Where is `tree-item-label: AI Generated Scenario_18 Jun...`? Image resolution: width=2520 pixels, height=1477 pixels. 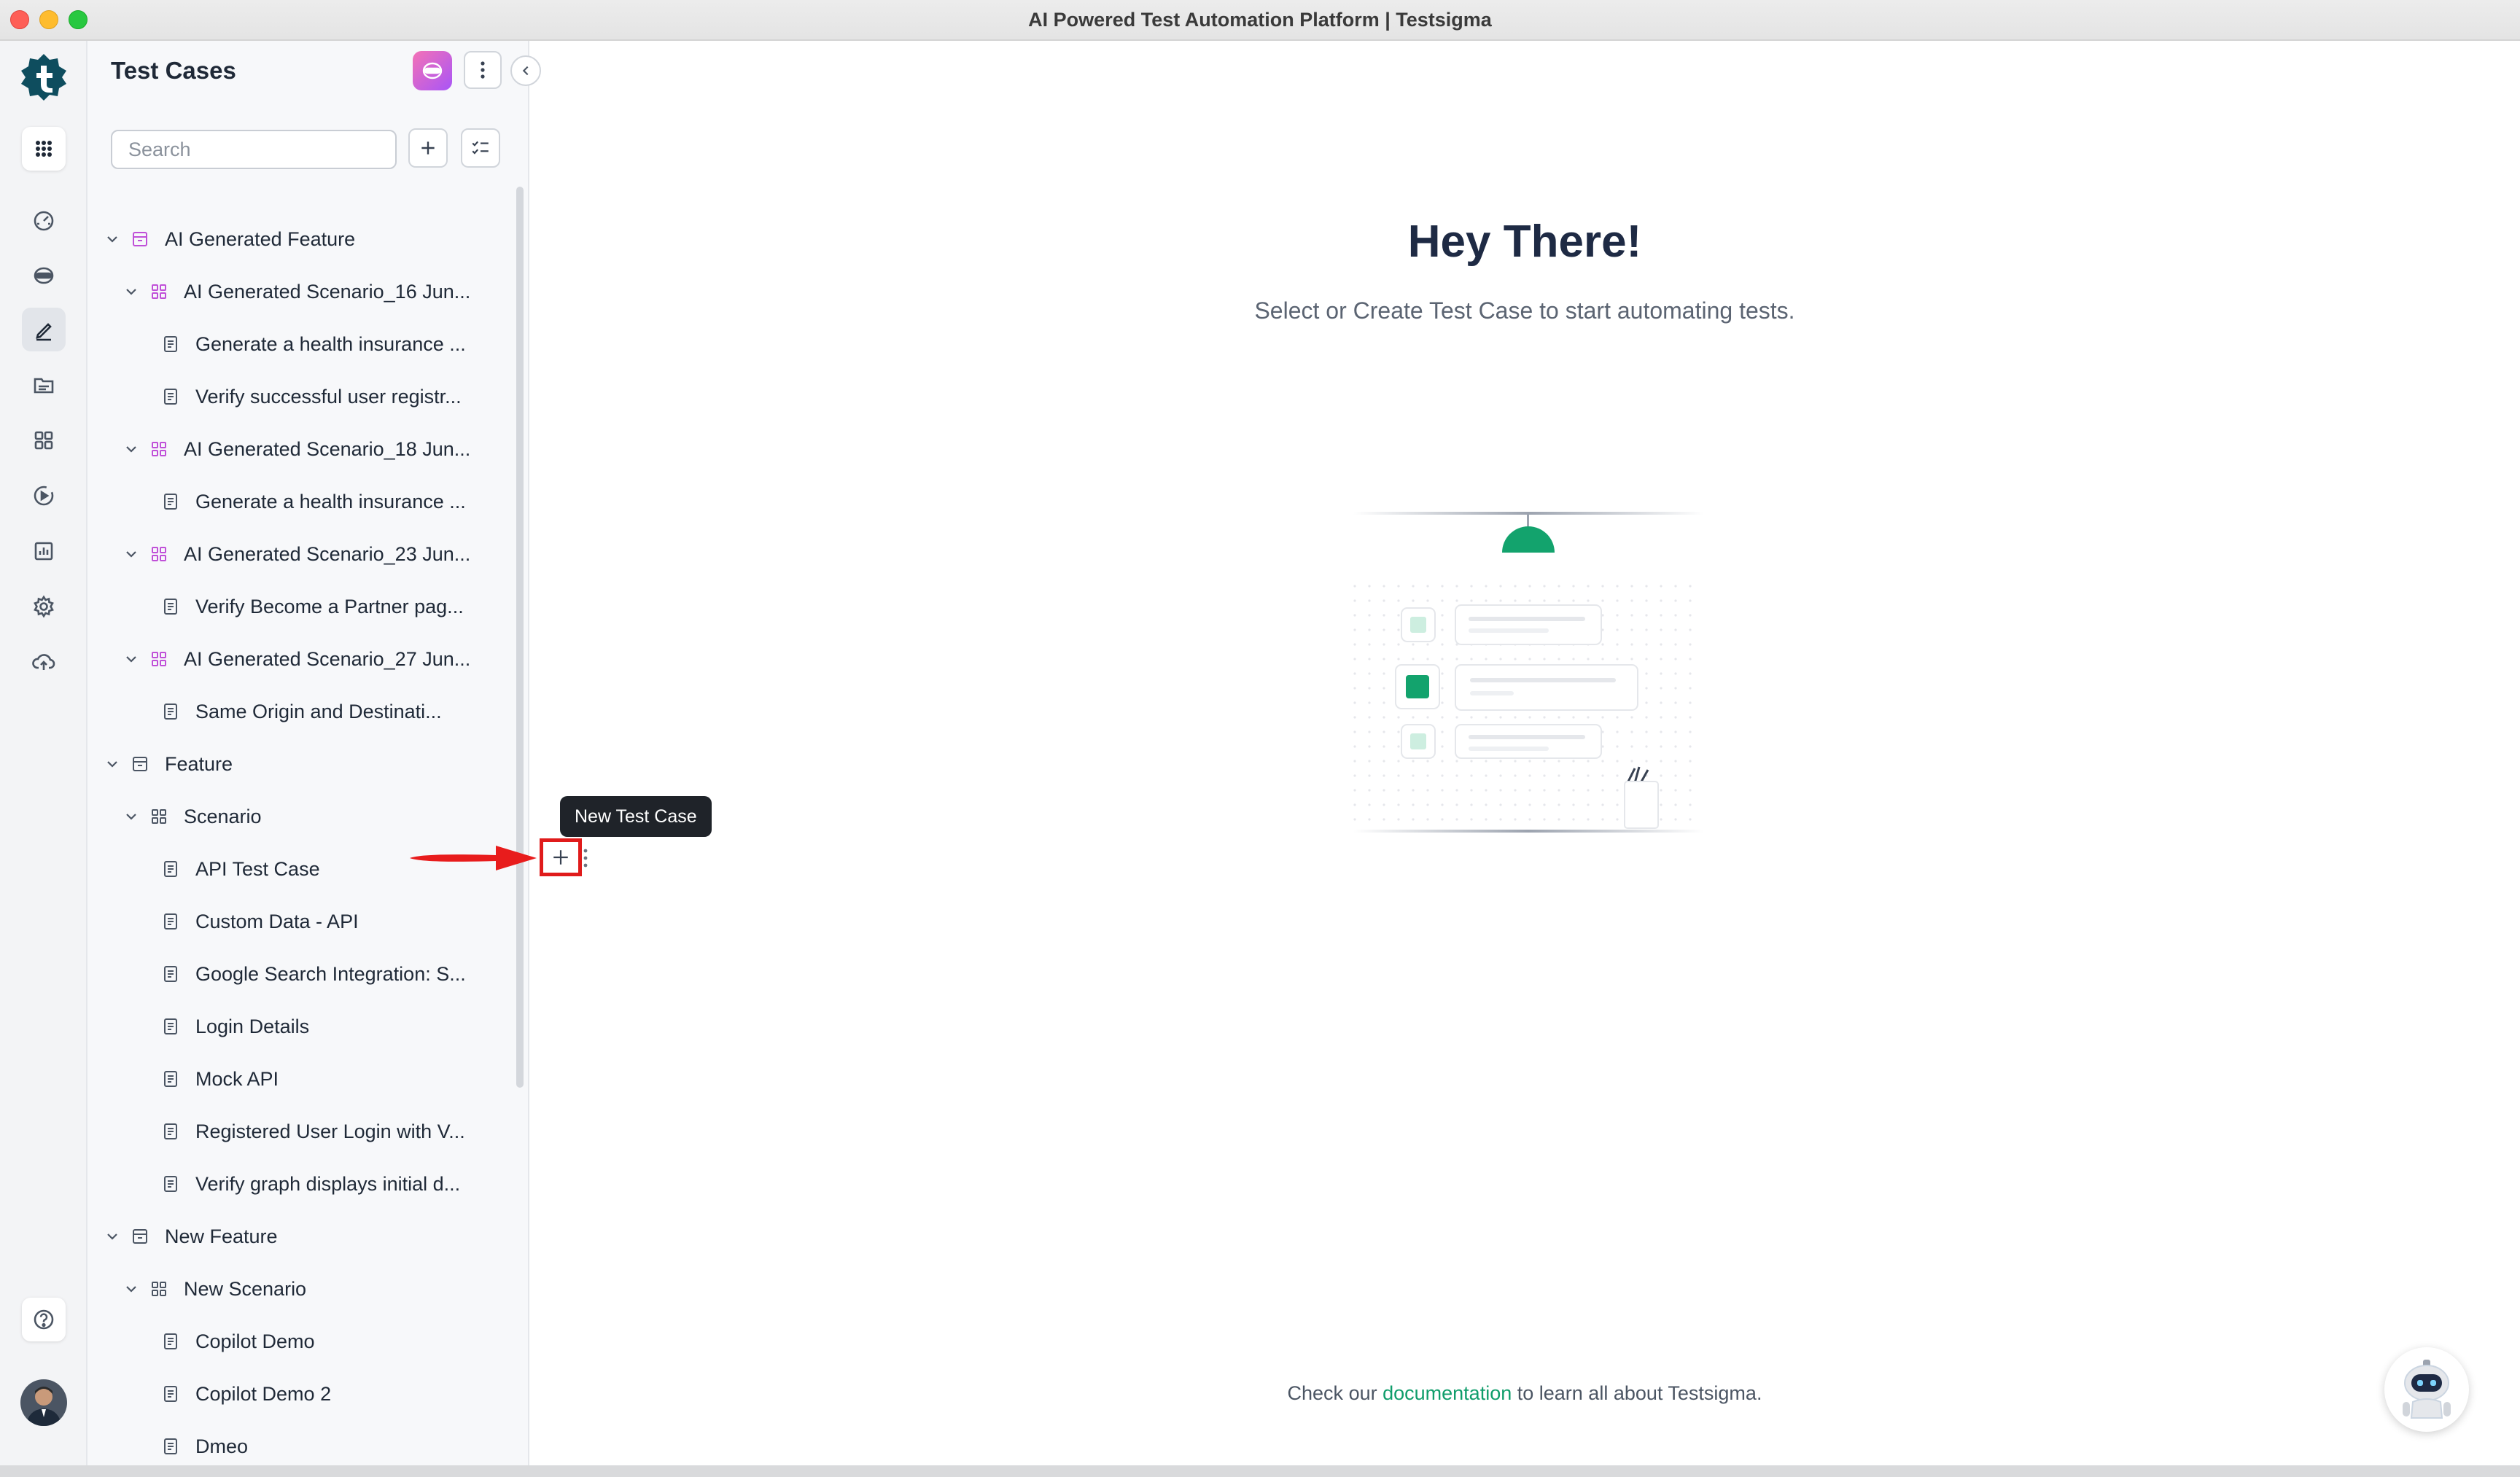 tree-item-label: AI Generated Scenario_18 Jun... is located at coordinates (327, 449).